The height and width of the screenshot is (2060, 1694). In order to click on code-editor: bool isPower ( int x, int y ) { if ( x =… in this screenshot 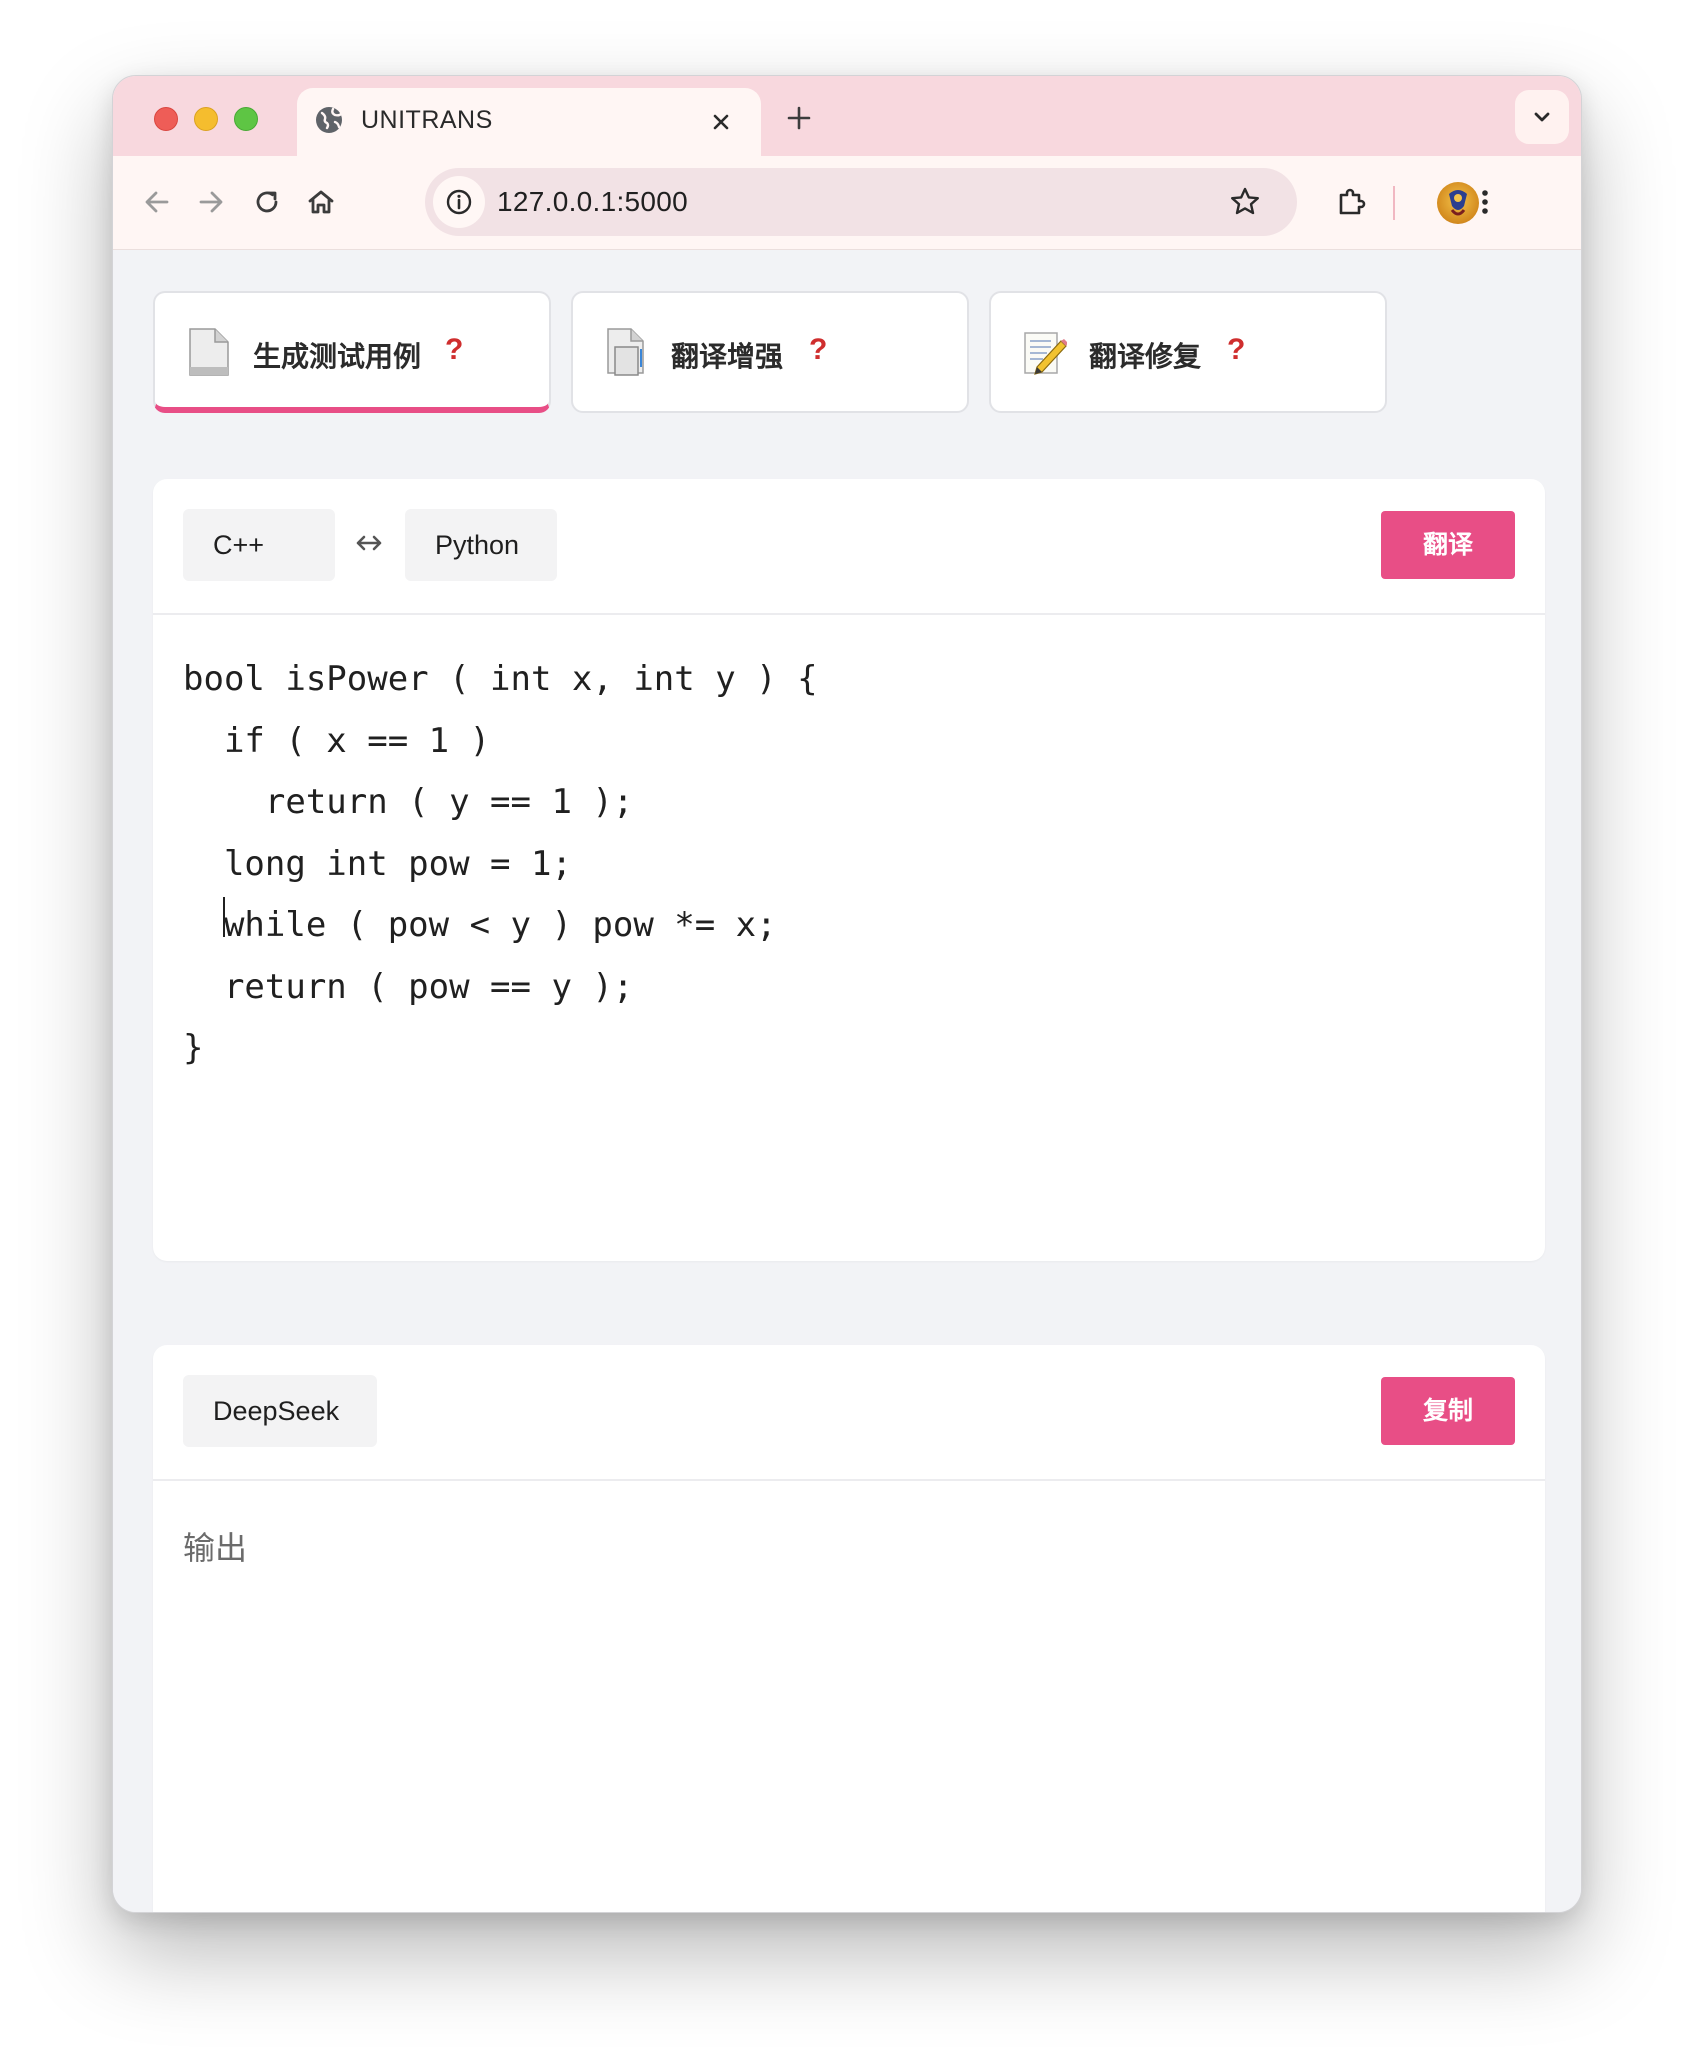, I will do `click(500, 864)`.